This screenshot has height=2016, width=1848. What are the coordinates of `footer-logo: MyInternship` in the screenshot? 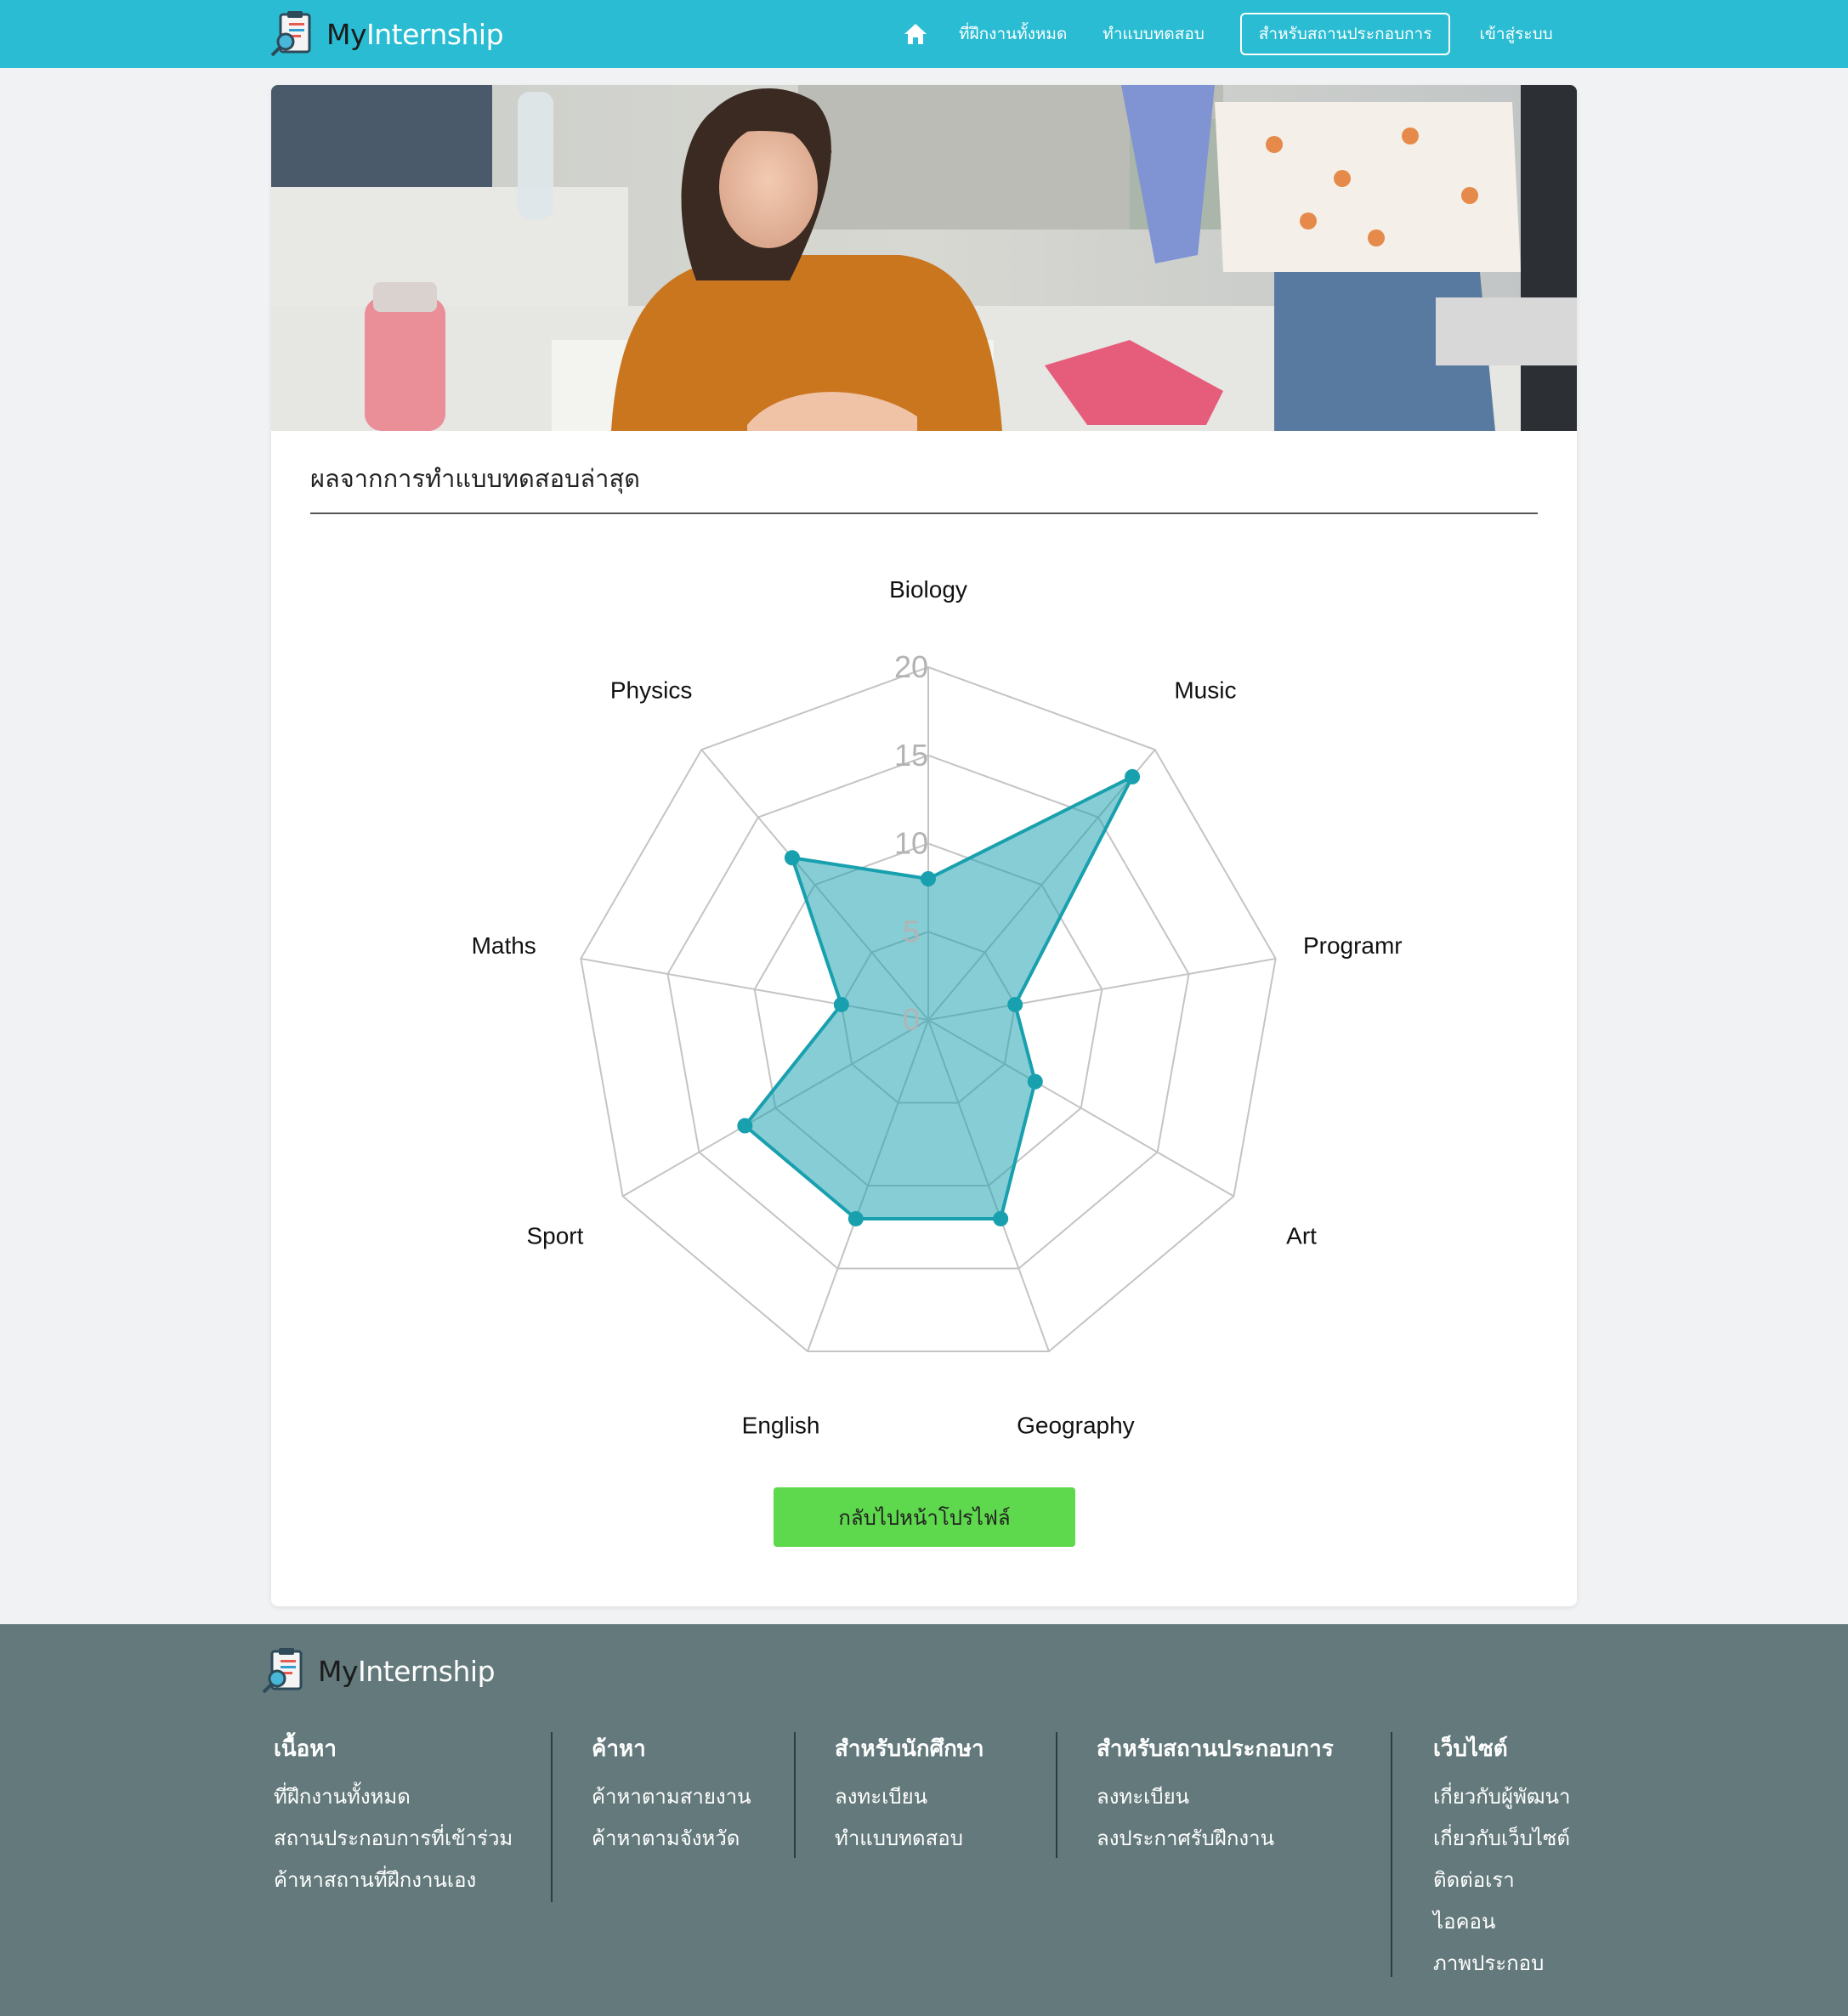 It's located at (378, 1671).